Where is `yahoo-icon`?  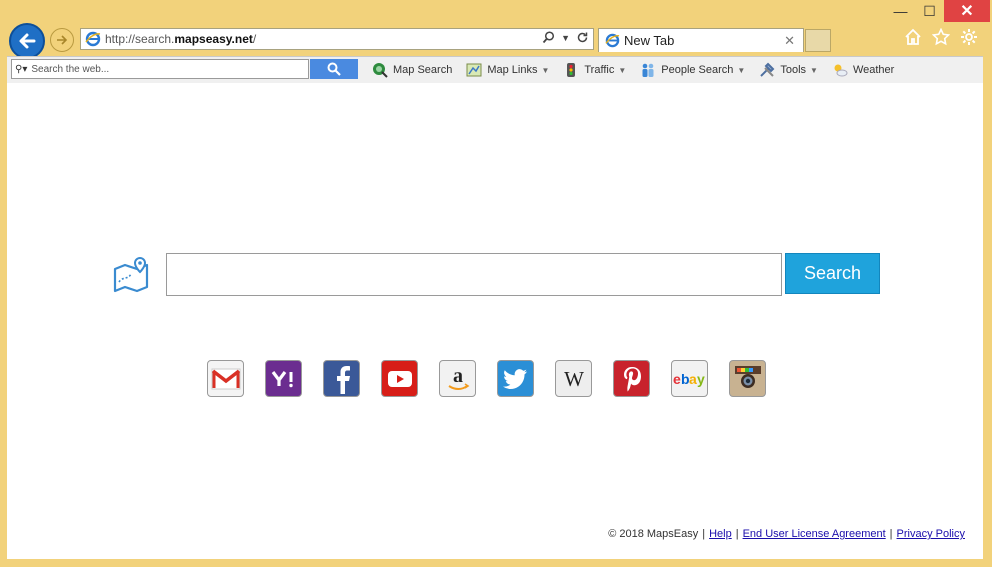
yahoo-icon is located at coordinates (283, 378).